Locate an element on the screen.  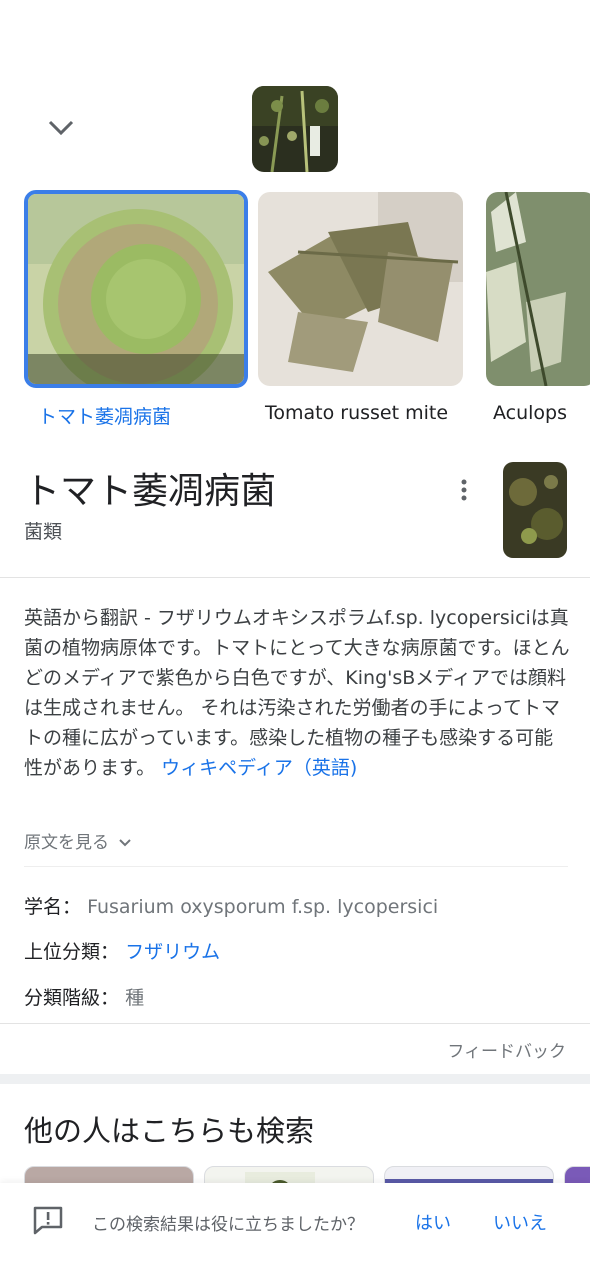
fact-label: 分類階級： is located at coordinates (72, 998).